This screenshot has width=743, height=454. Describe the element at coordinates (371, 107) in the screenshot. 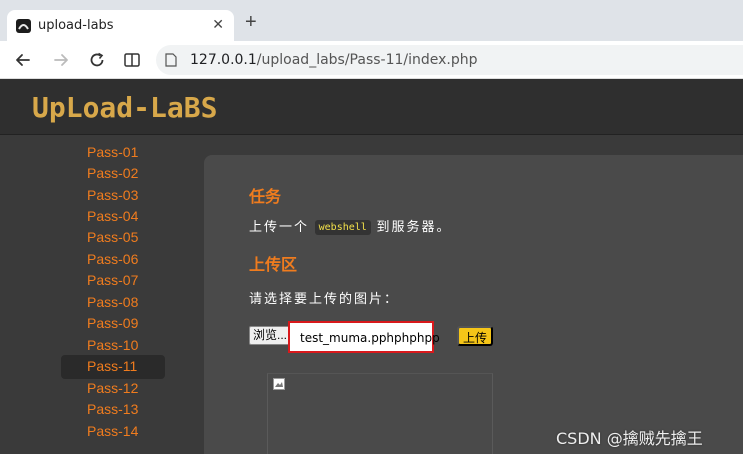

I see `site-header: UpLoad-LaBS` at that location.